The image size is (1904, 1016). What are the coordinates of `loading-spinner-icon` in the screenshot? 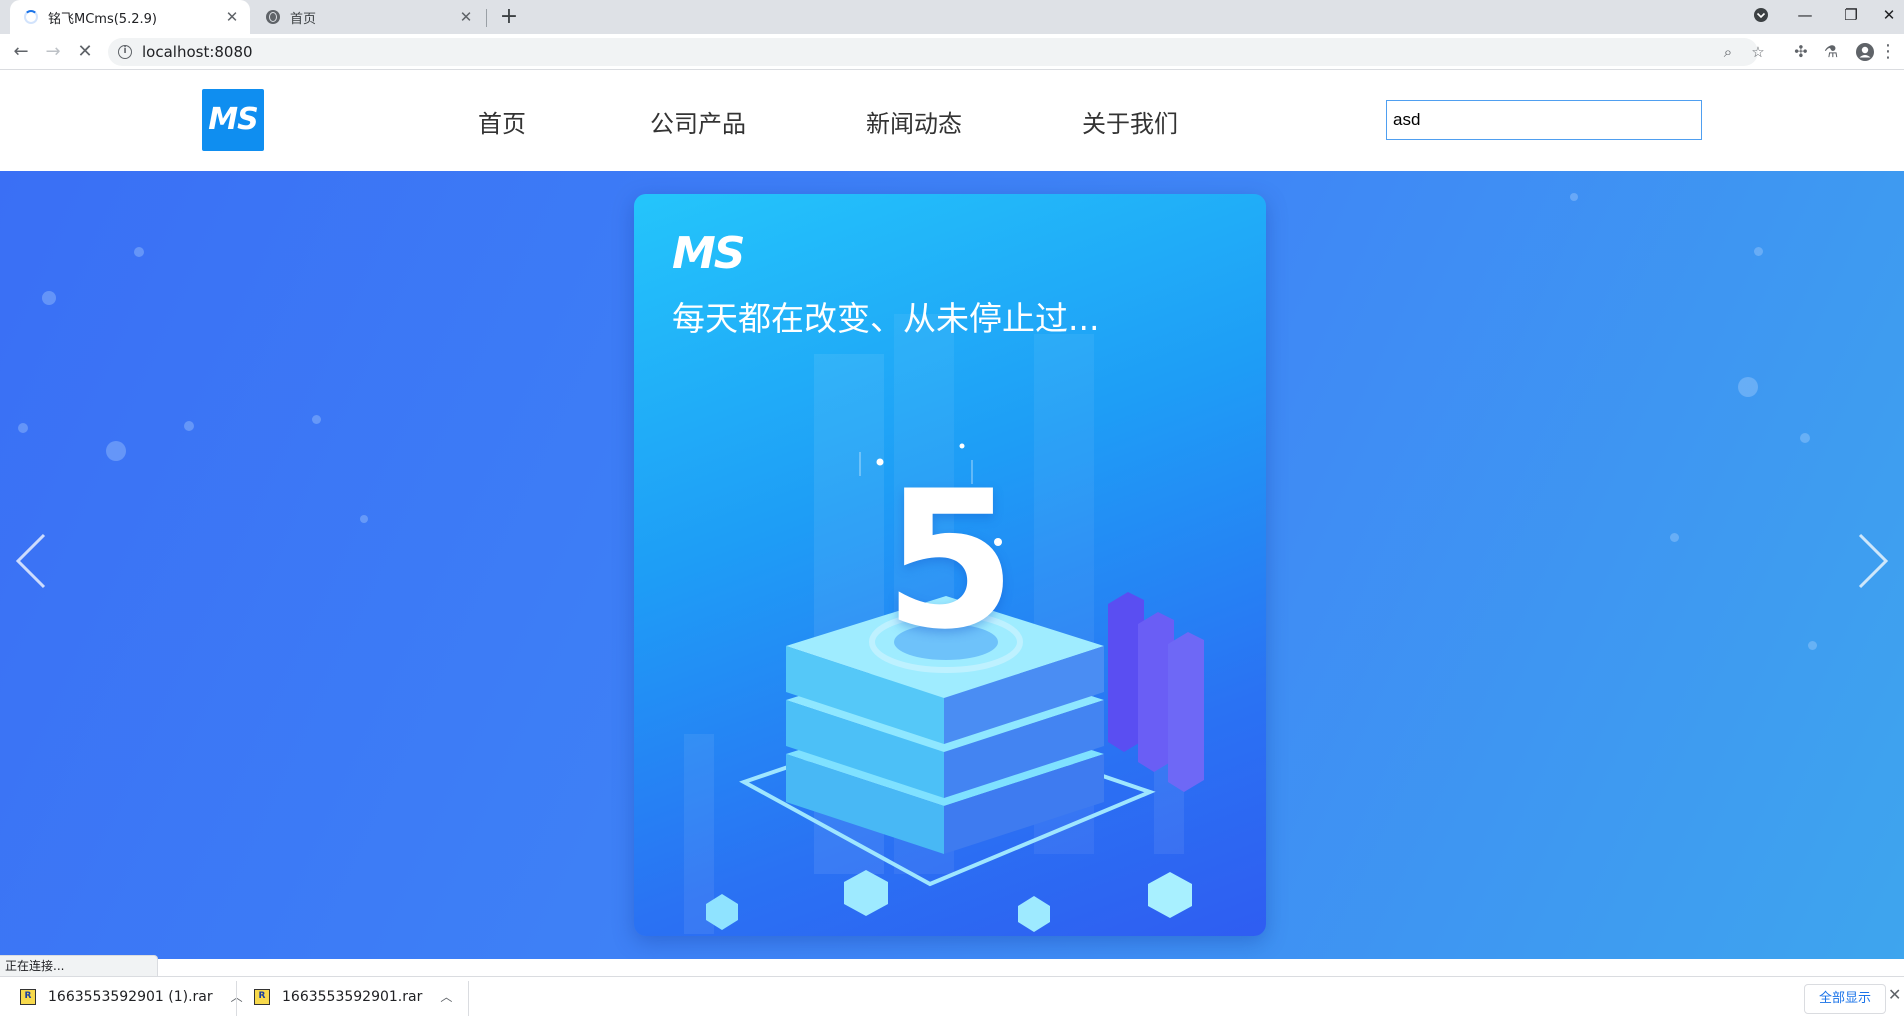 It's located at (31, 17).